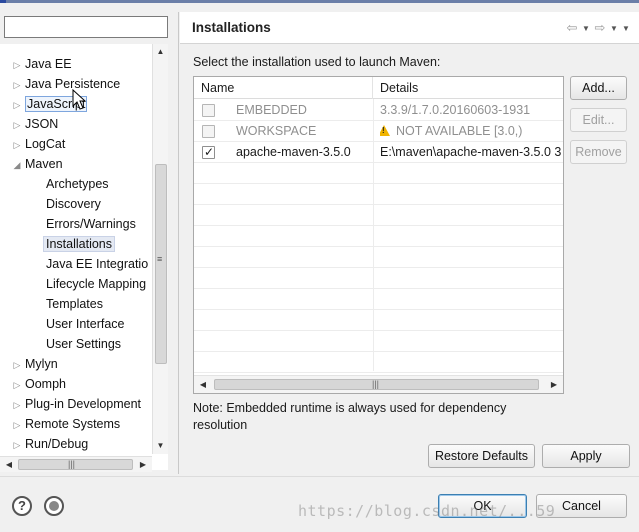 The image size is (639, 532). Describe the element at coordinates (54, 506) in the screenshot. I see `record-icon` at that location.